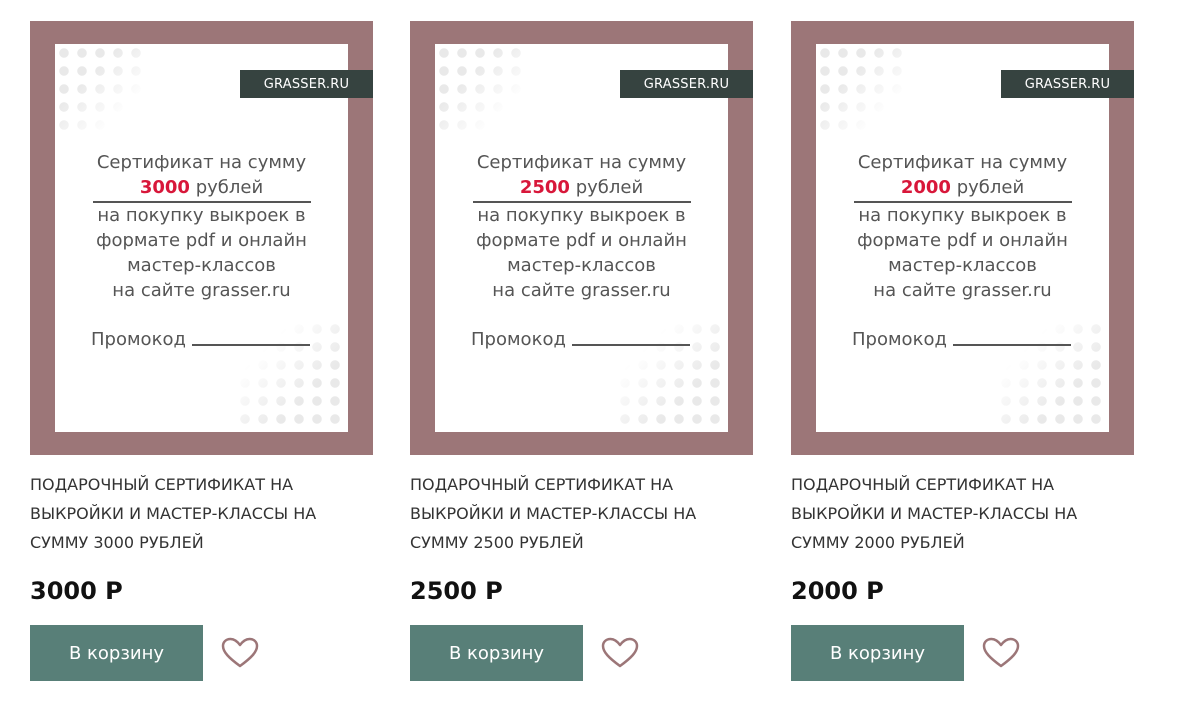 The image size is (1200, 711). I want to click on cert-amount-line: 2000 рублей, so click(962, 187).